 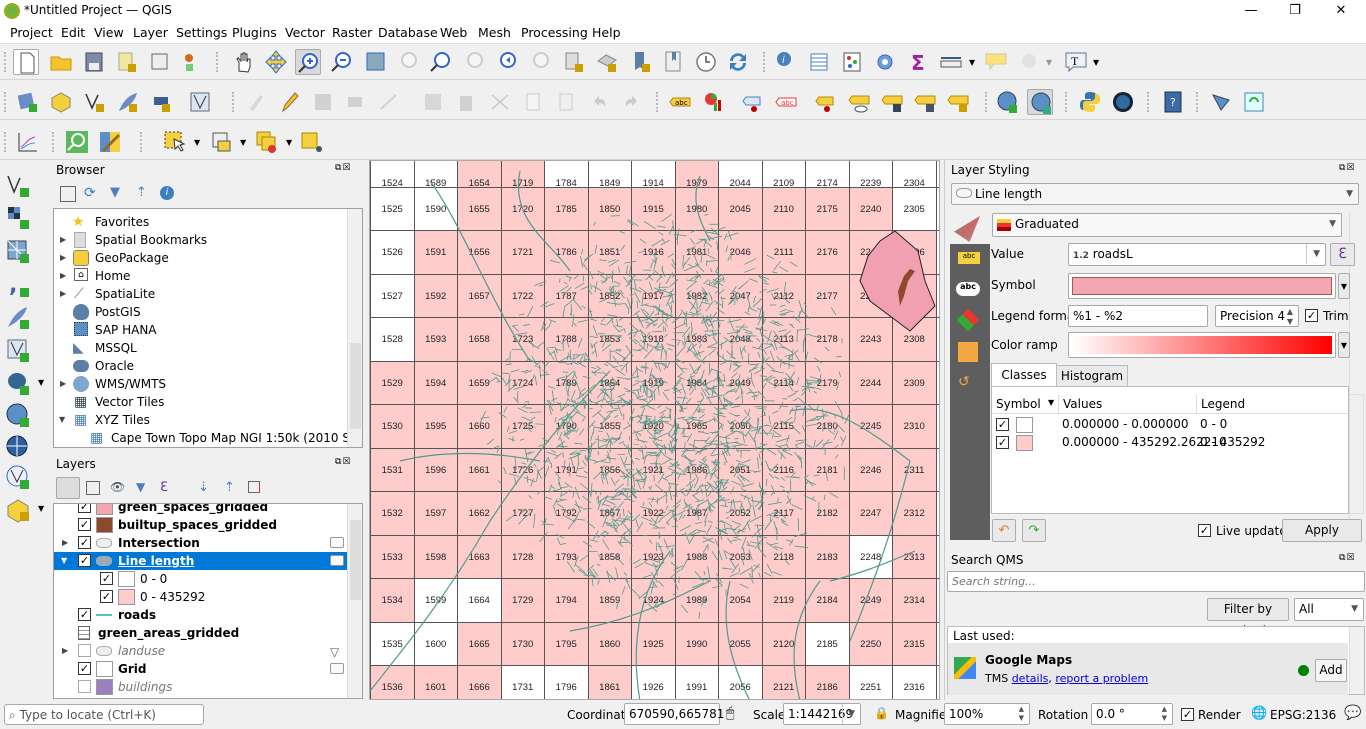 What do you see at coordinates (338, 651) in the screenshot?
I see `filter-icon: ▽` at bounding box center [338, 651].